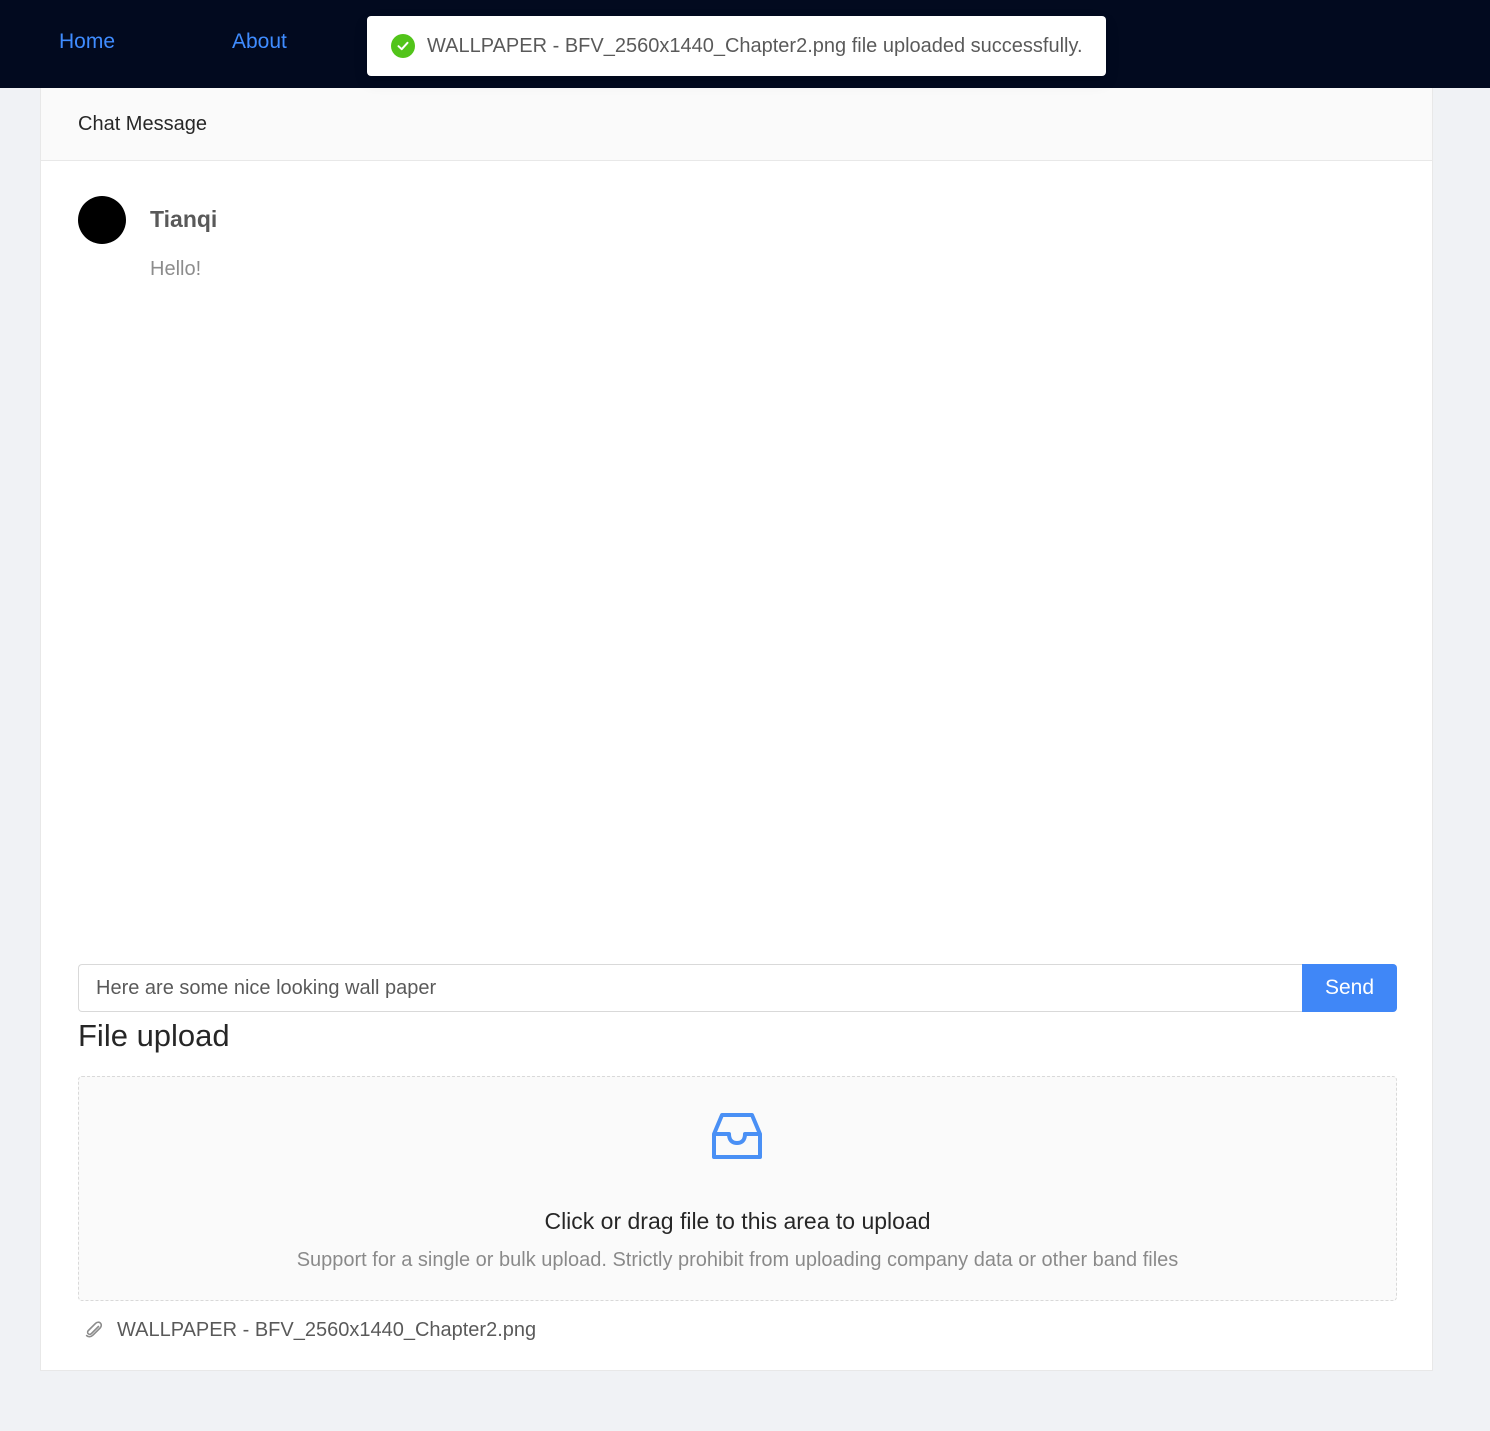  I want to click on paperclip-icon, so click(94, 1329).